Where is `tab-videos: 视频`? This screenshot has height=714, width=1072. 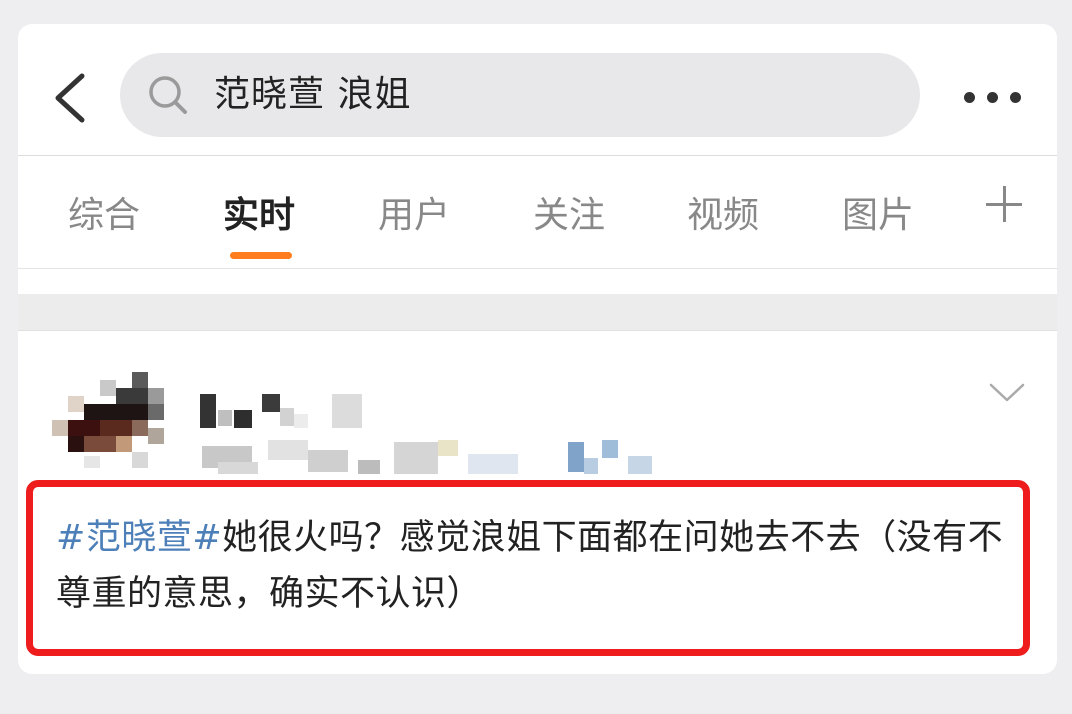
tab-videos: 视频 is located at coordinates (723, 212).